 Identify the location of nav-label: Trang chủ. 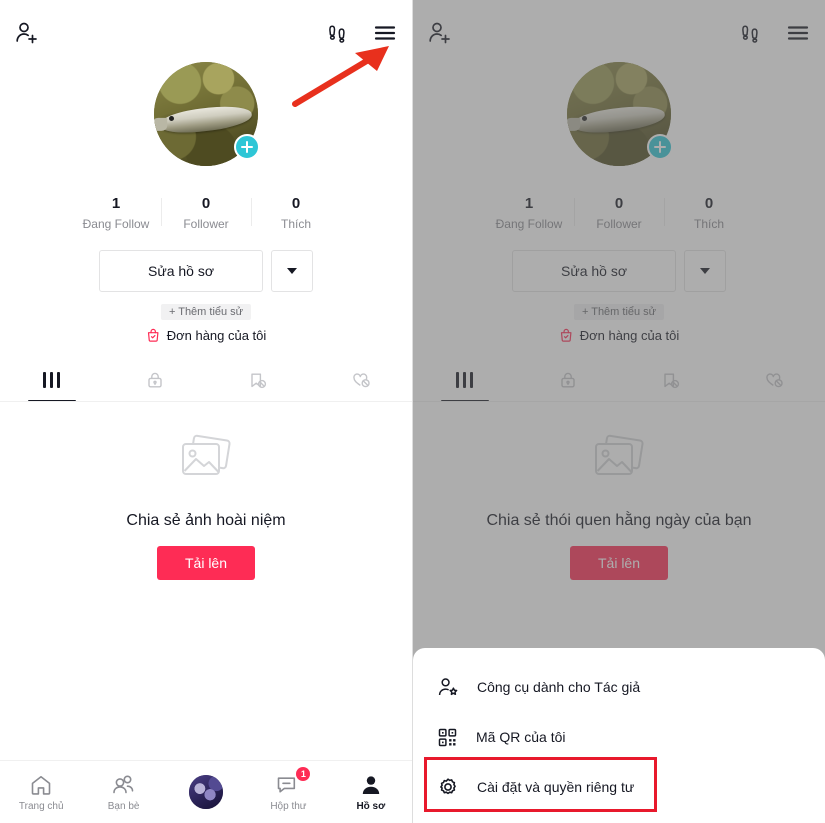
(41, 806).